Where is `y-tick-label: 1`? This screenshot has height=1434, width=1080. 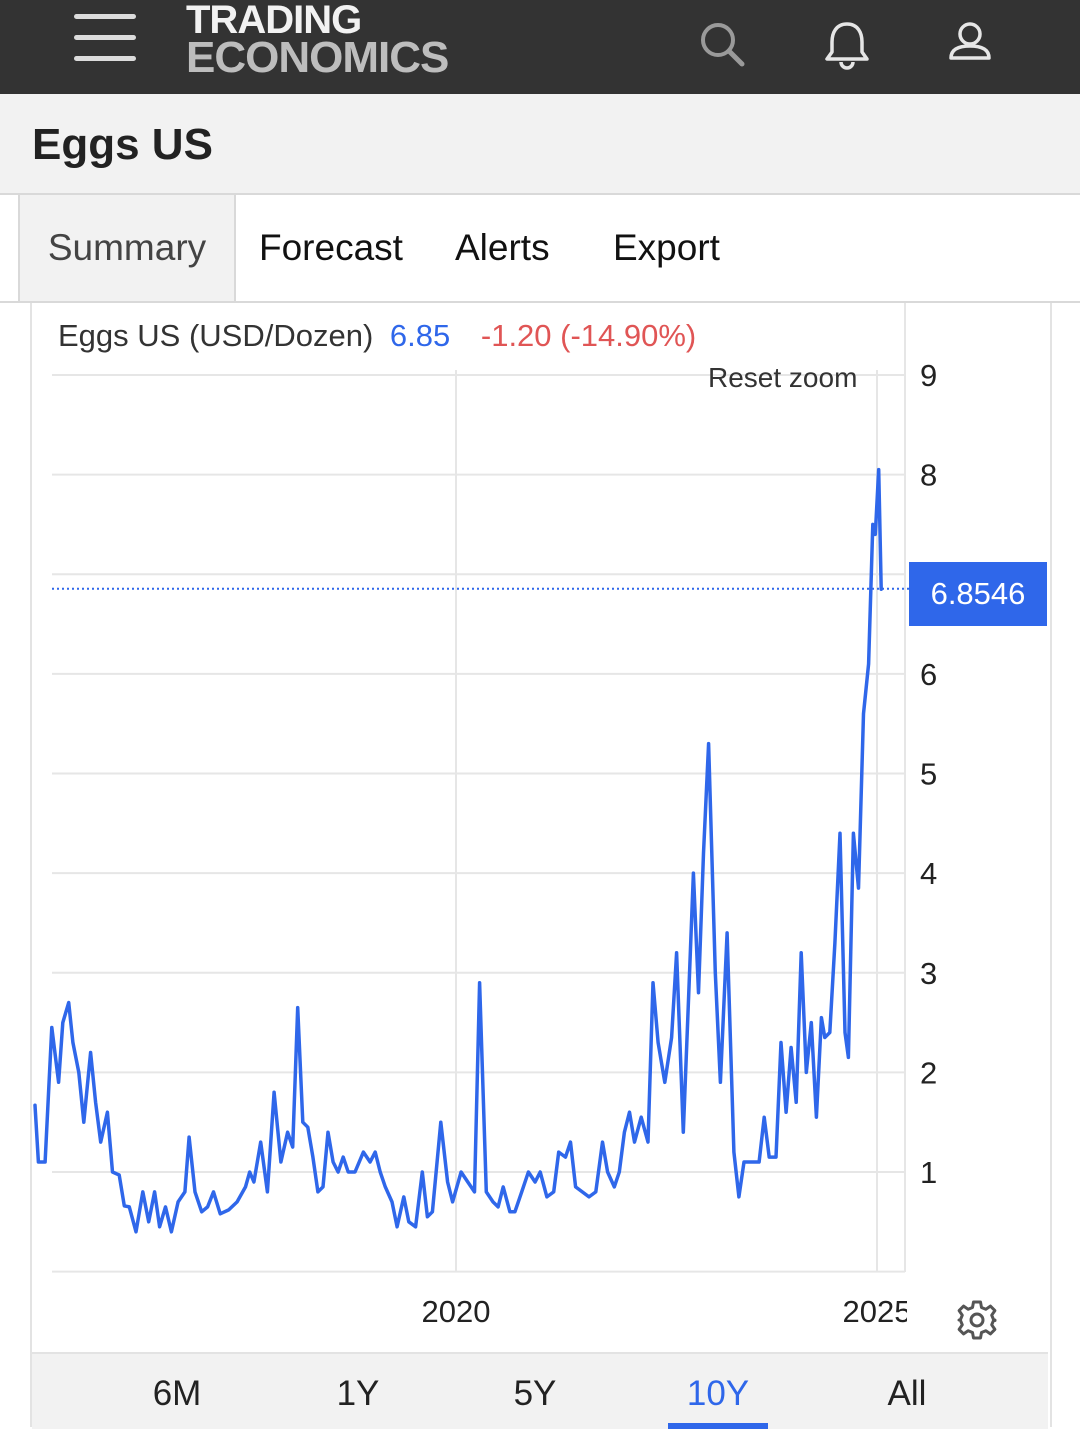
y-tick-label: 1 is located at coordinates (928, 1172).